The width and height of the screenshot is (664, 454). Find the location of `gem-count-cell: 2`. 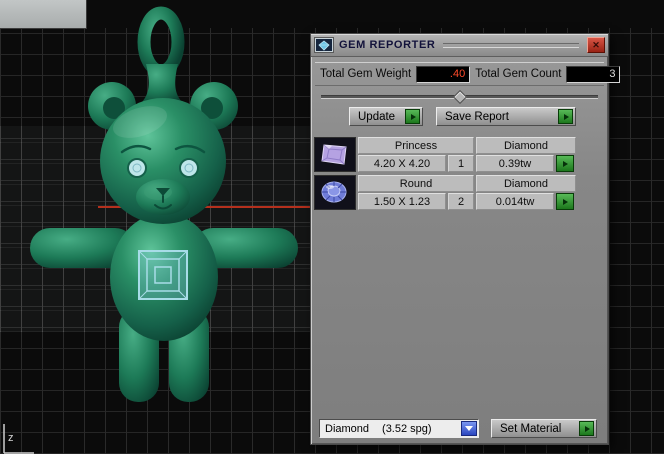

gem-count-cell: 2 is located at coordinates (461, 201).